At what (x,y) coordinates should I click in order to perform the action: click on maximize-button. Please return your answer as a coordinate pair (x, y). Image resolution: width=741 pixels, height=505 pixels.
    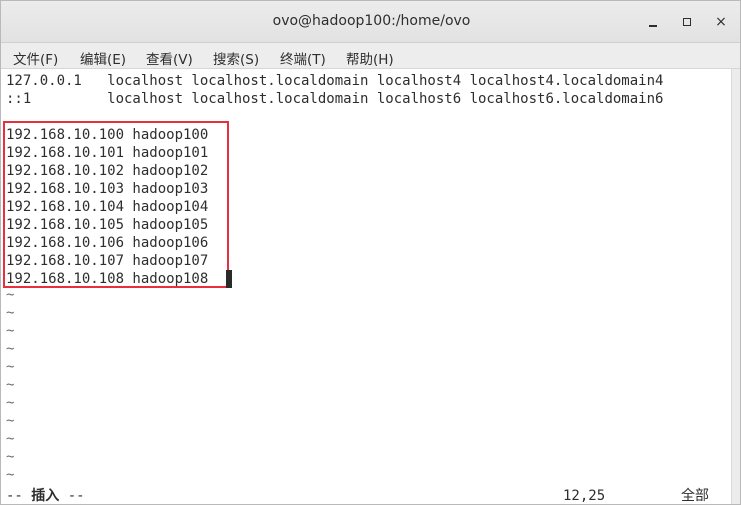
    Looking at the image, I should click on (687, 22).